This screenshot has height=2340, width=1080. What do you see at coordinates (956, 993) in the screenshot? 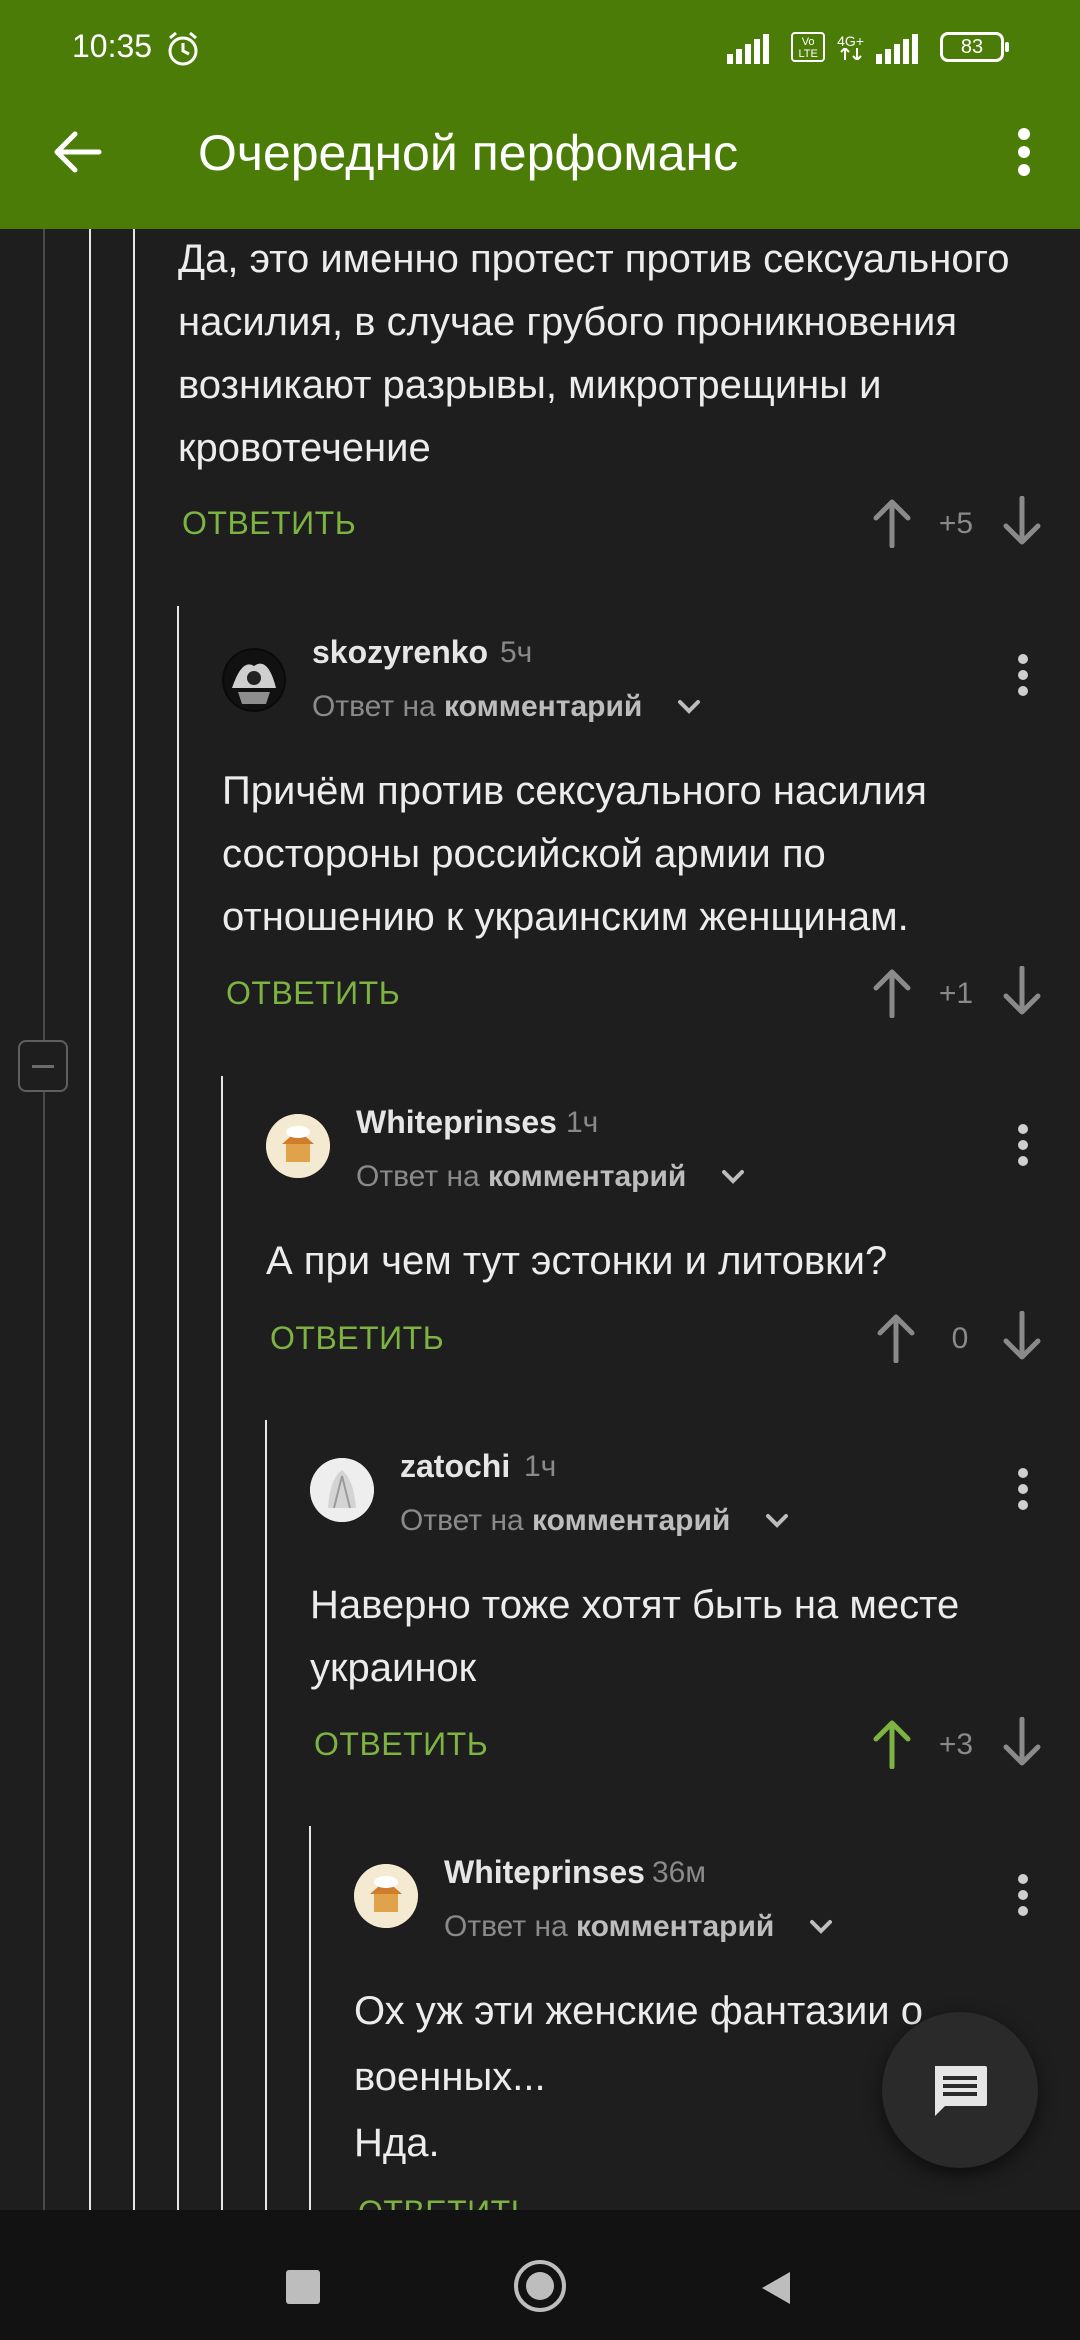
I see `comment-score: +1` at bounding box center [956, 993].